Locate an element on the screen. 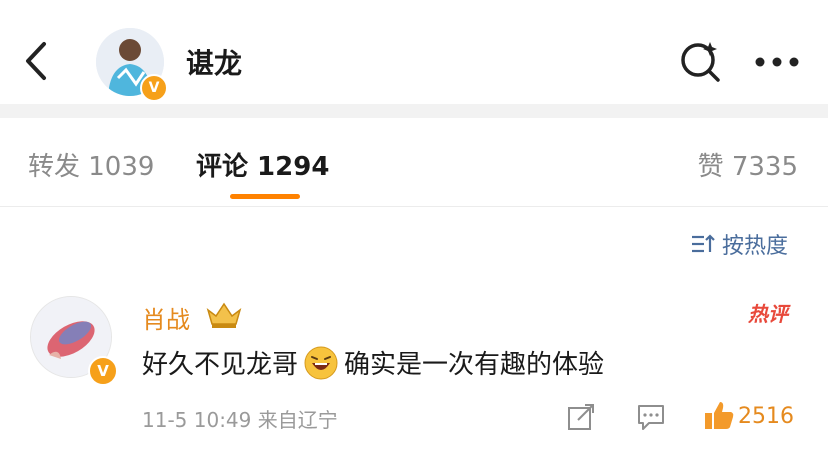 The height and width of the screenshot is (455, 828). more-icon is located at coordinates (777, 62).